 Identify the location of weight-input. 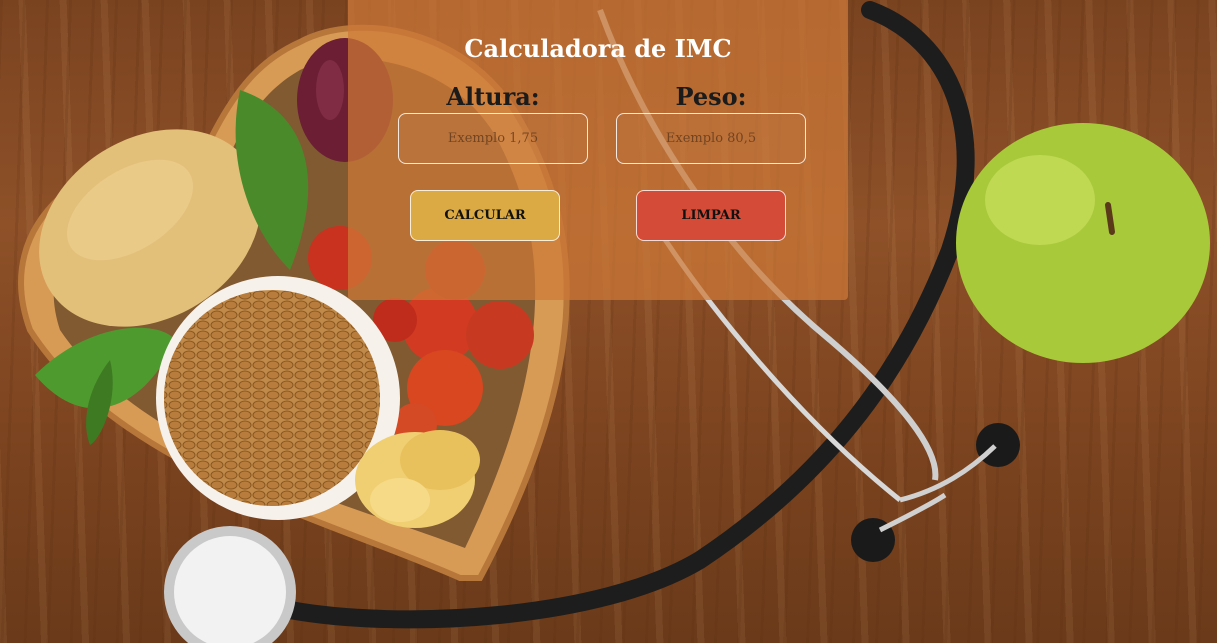
(711, 138).